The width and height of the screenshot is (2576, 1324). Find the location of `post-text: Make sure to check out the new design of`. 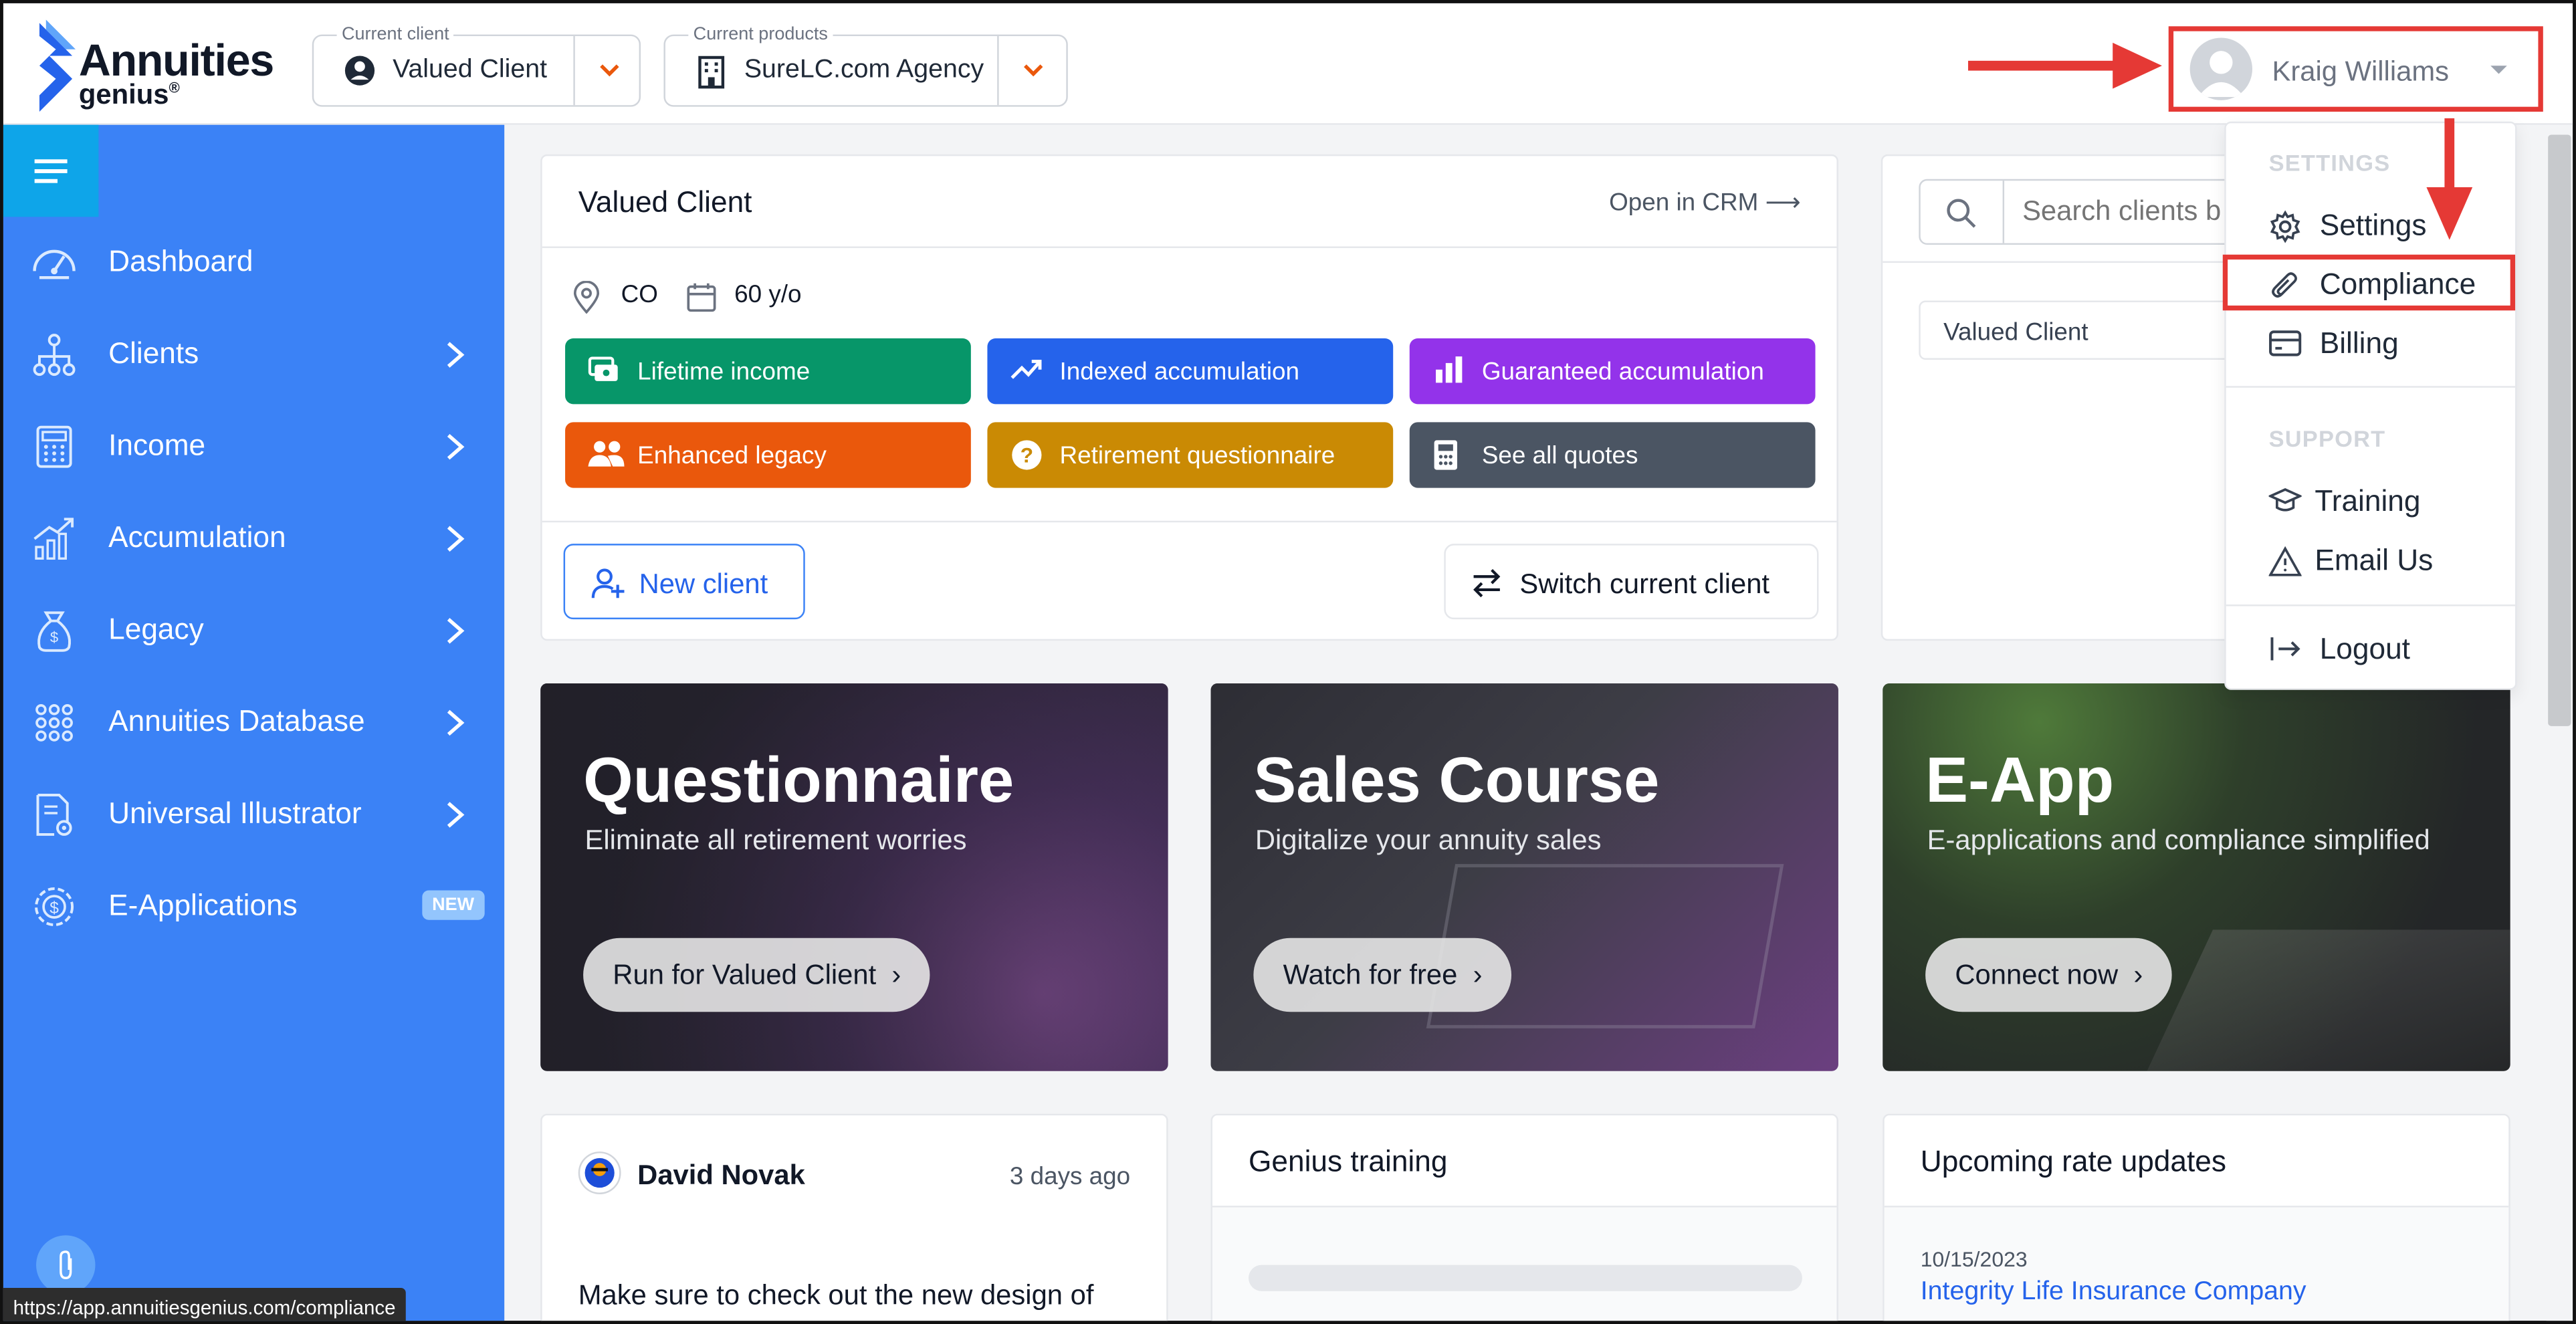

post-text: Make sure to check out the new design of is located at coordinates (836, 1295).